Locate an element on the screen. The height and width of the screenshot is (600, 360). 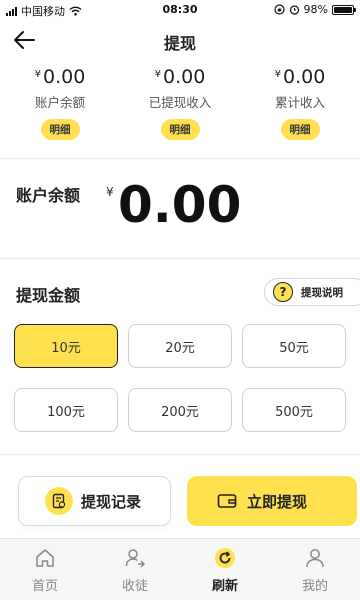
rotation-lock-icon is located at coordinates (279, 9).